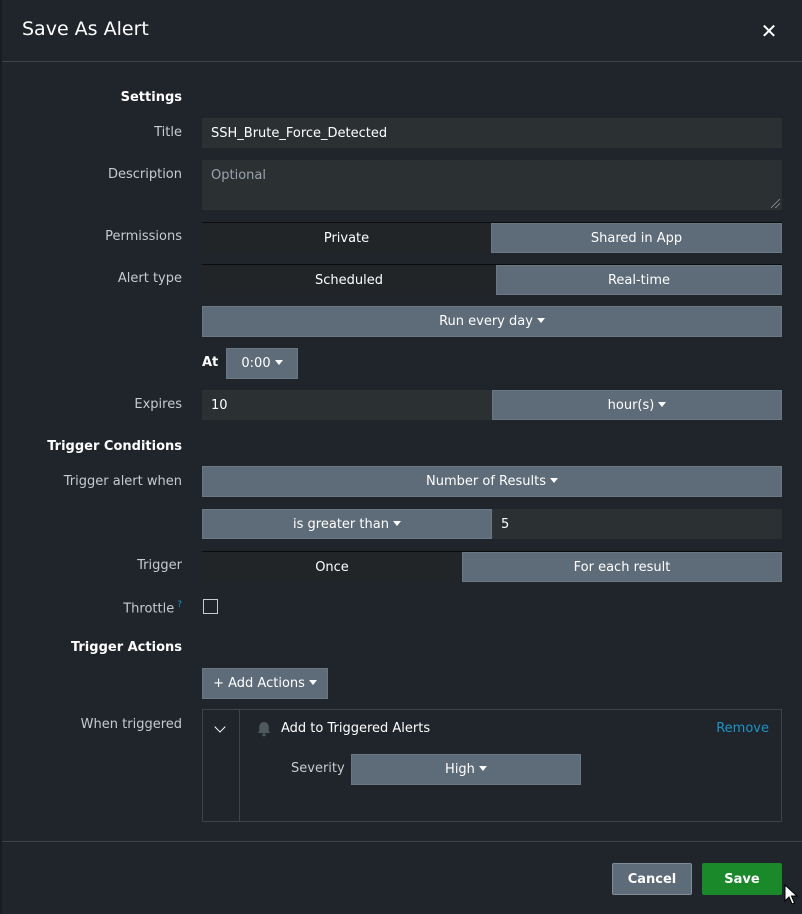 The image size is (802, 914). What do you see at coordinates (144, 174) in the screenshot?
I see `description-label: Description` at bounding box center [144, 174].